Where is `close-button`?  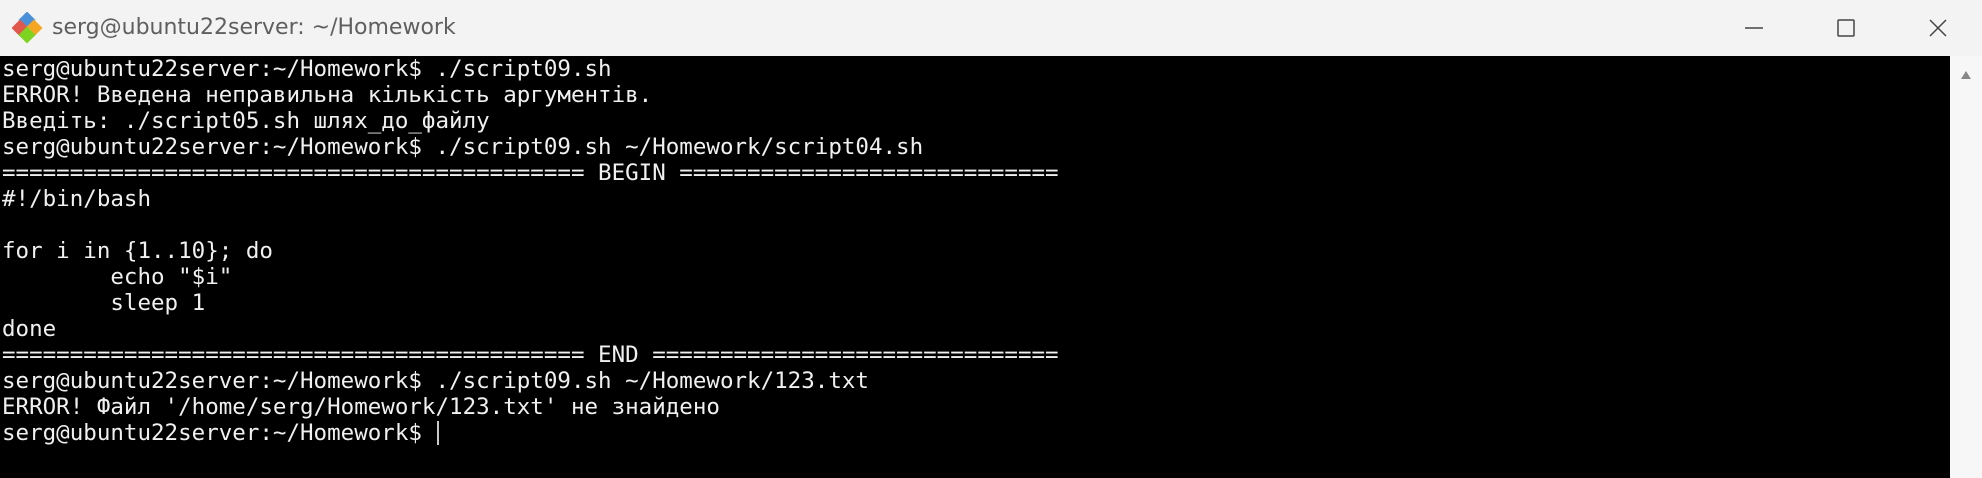 close-button is located at coordinates (1937, 28).